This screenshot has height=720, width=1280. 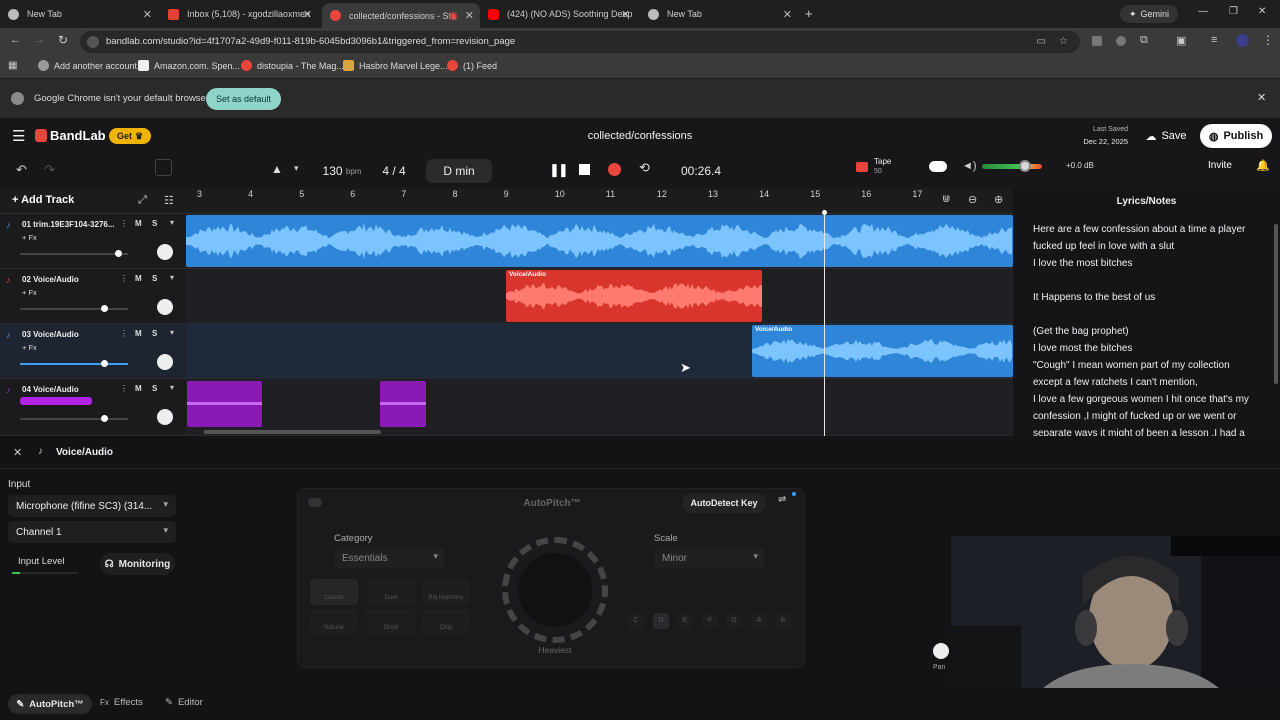 I want to click on sidepanel-icon: ▣, so click(x=1181, y=40).